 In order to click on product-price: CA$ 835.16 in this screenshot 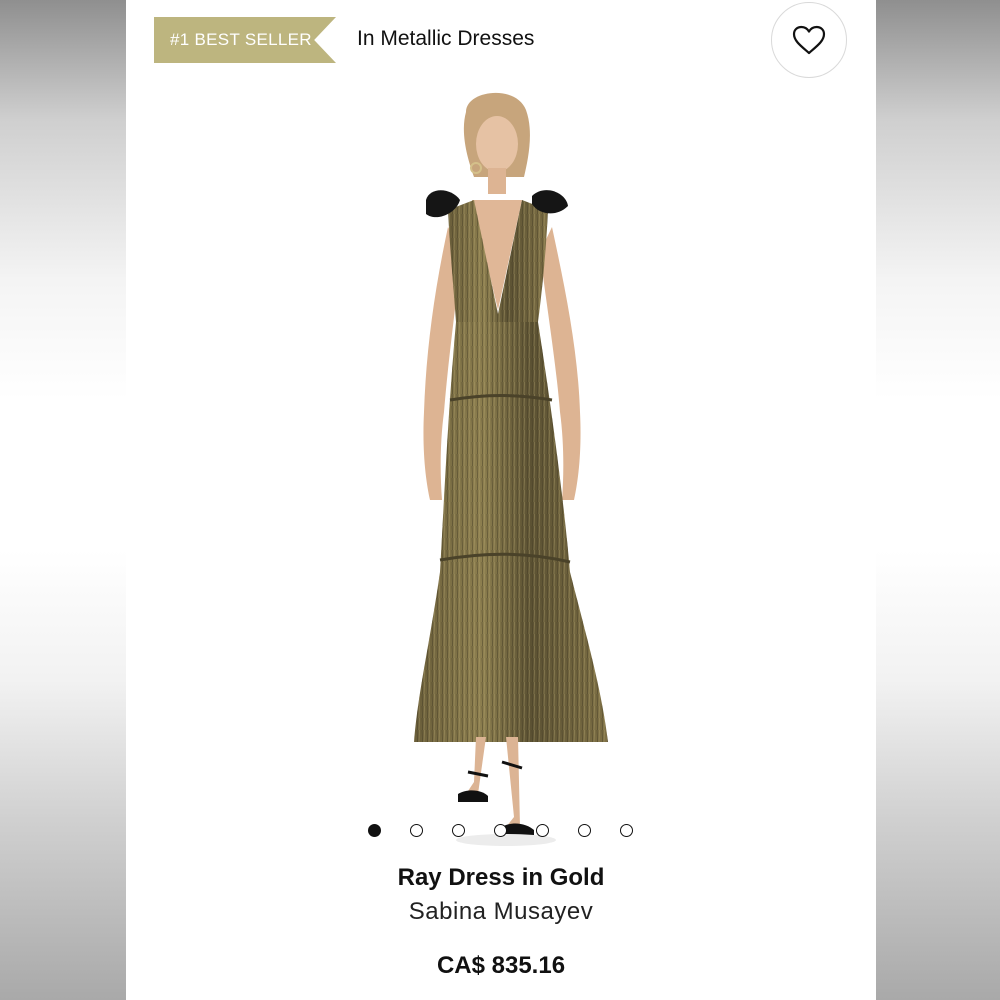, I will do `click(501, 965)`.